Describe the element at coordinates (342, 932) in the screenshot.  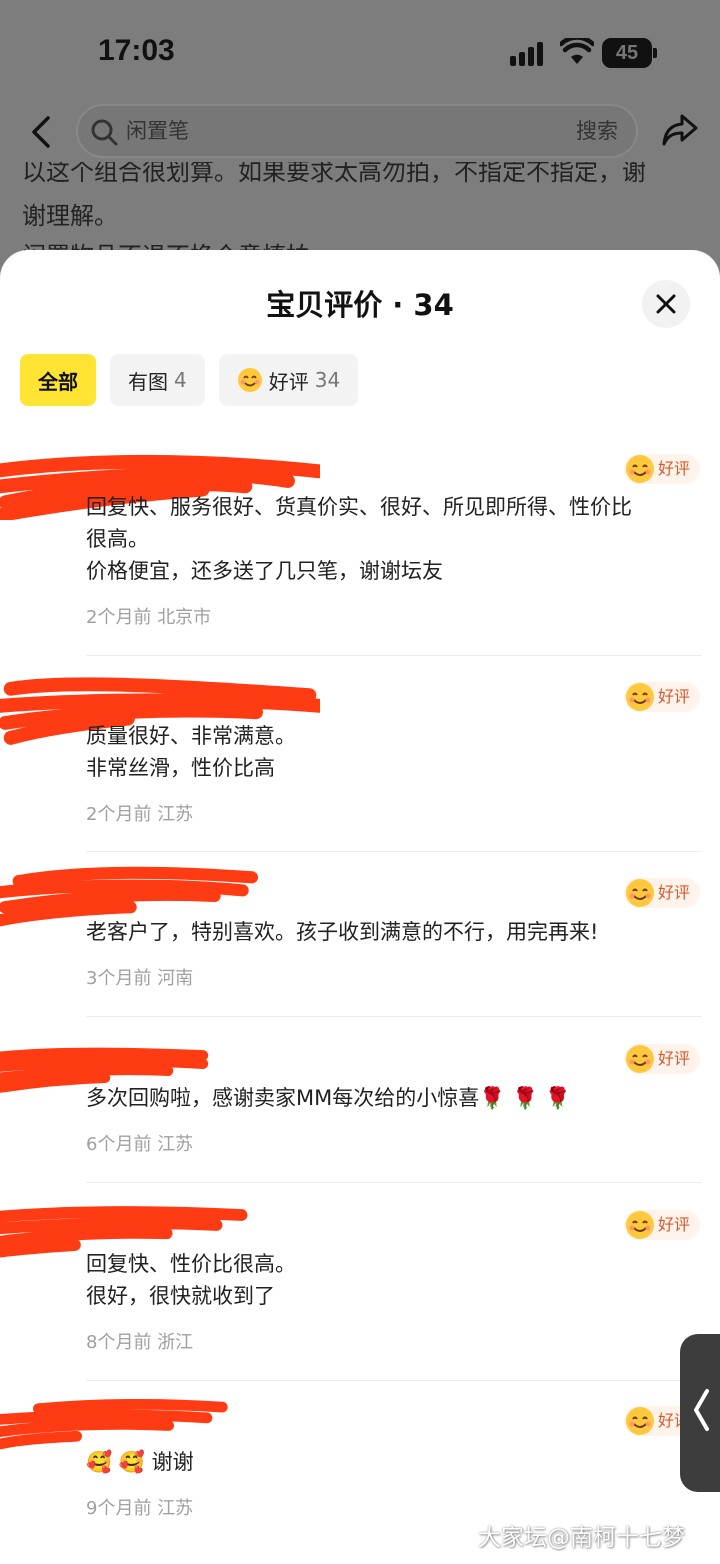
I see `review-text: 老客户了，特别喜欢。孩子收到满意的不行，用完再来!` at that location.